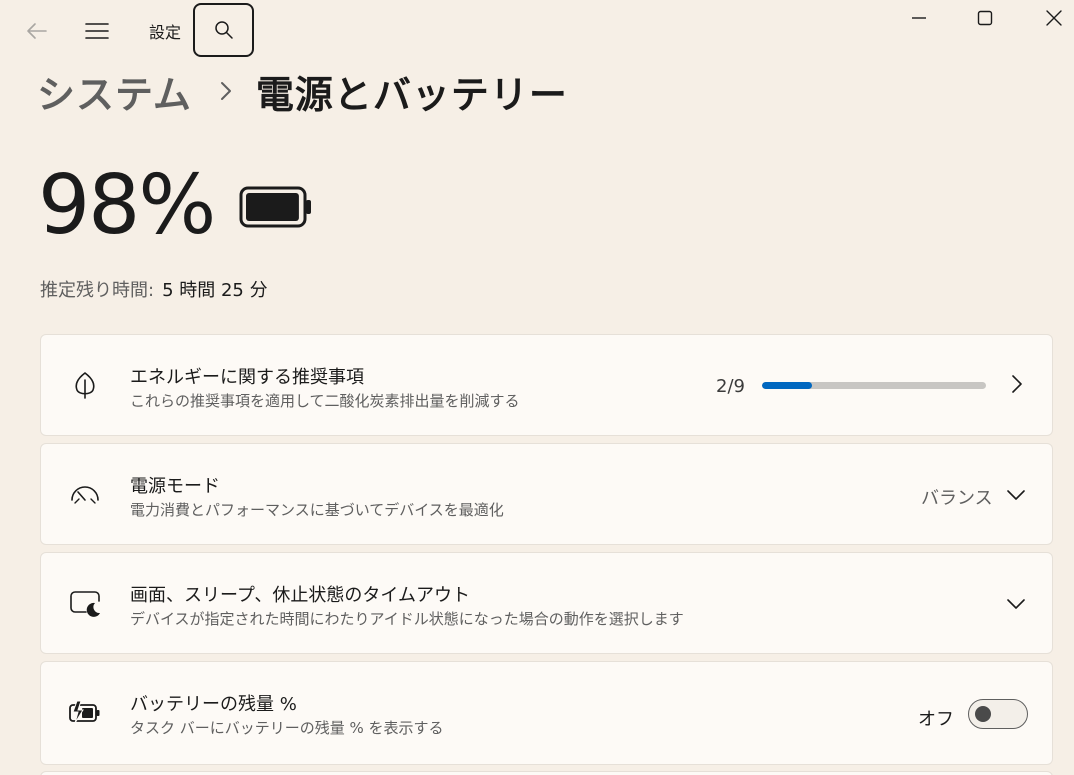 This screenshot has width=1074, height=775. Describe the element at coordinates (85, 494) in the screenshot. I see `gauge-icon` at that location.